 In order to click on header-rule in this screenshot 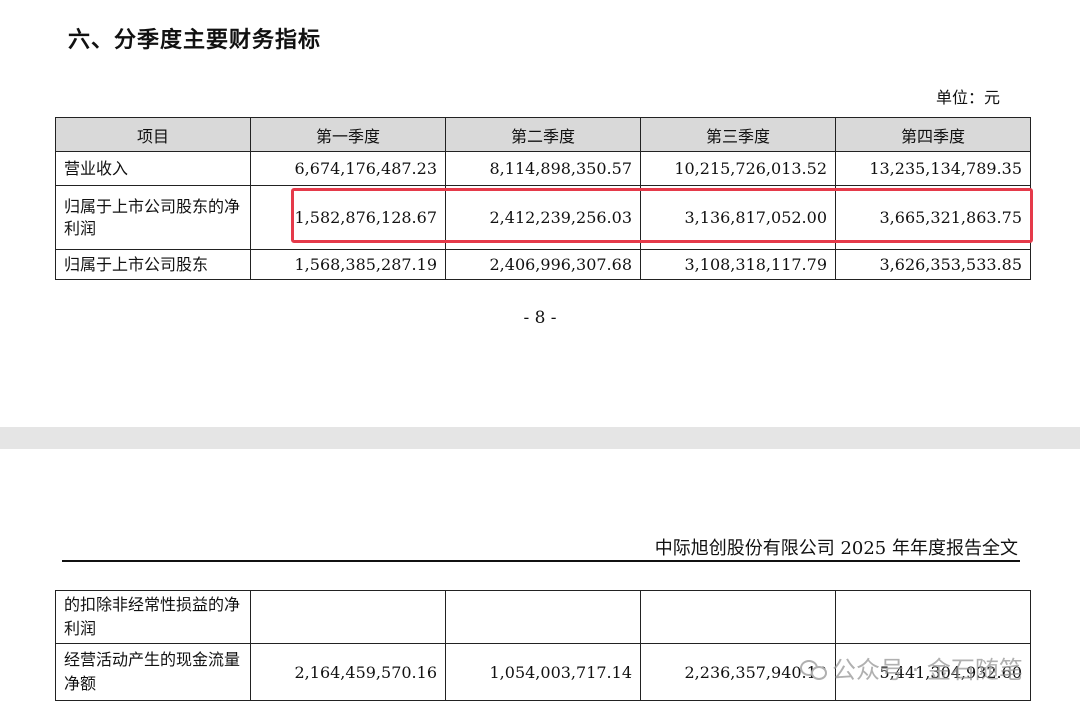, I will do `click(541, 561)`.